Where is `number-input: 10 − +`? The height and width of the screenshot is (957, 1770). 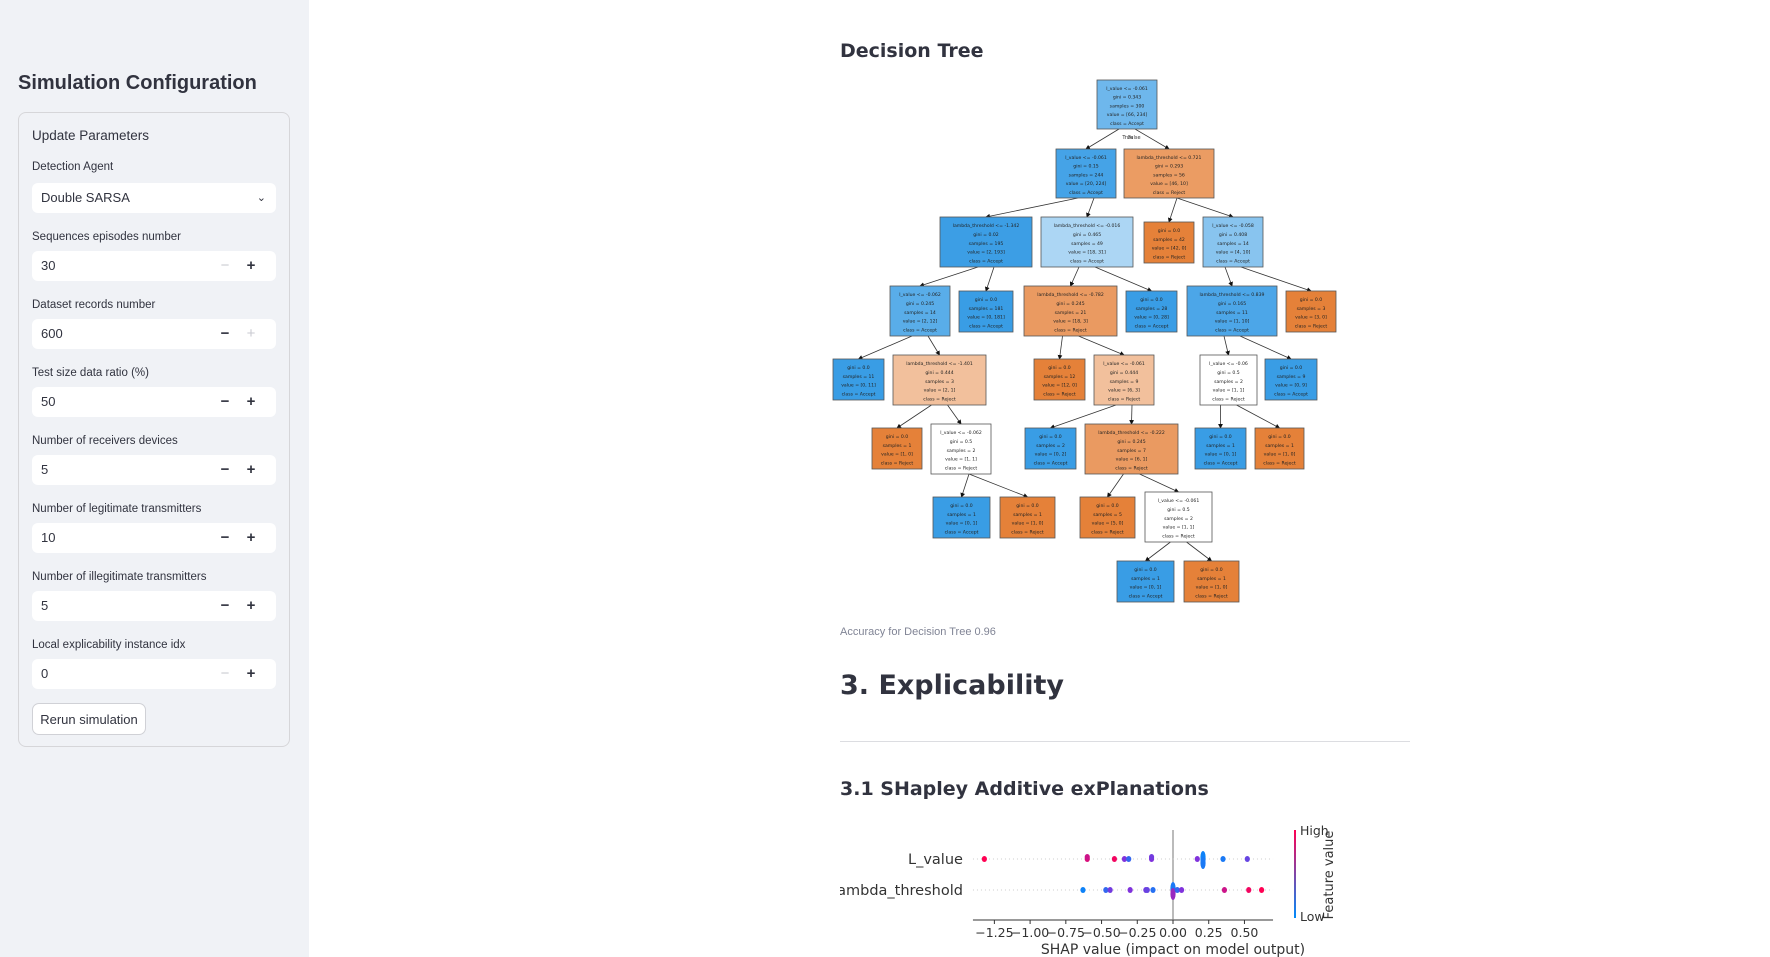
number-input: 10 − + is located at coordinates (154, 538).